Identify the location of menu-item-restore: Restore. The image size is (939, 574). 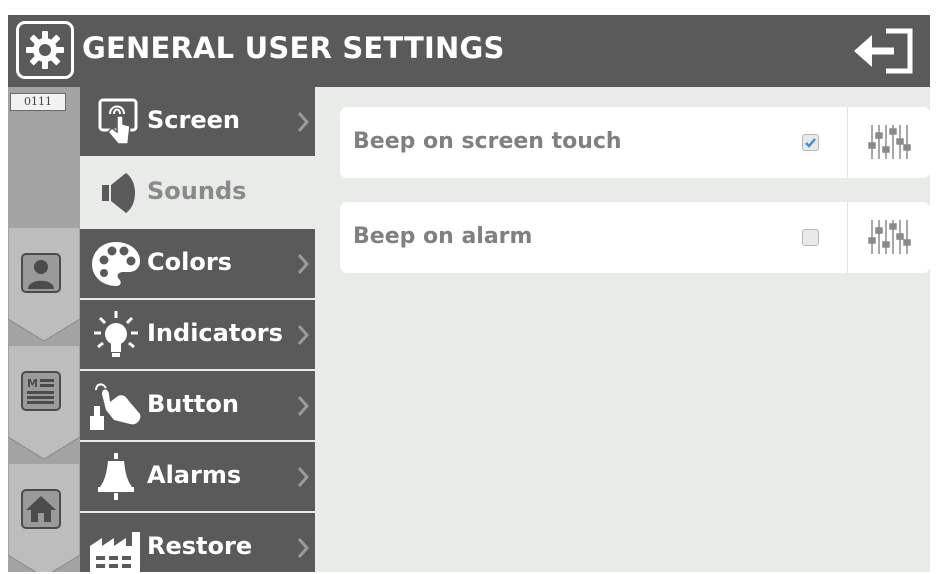
(197, 542).